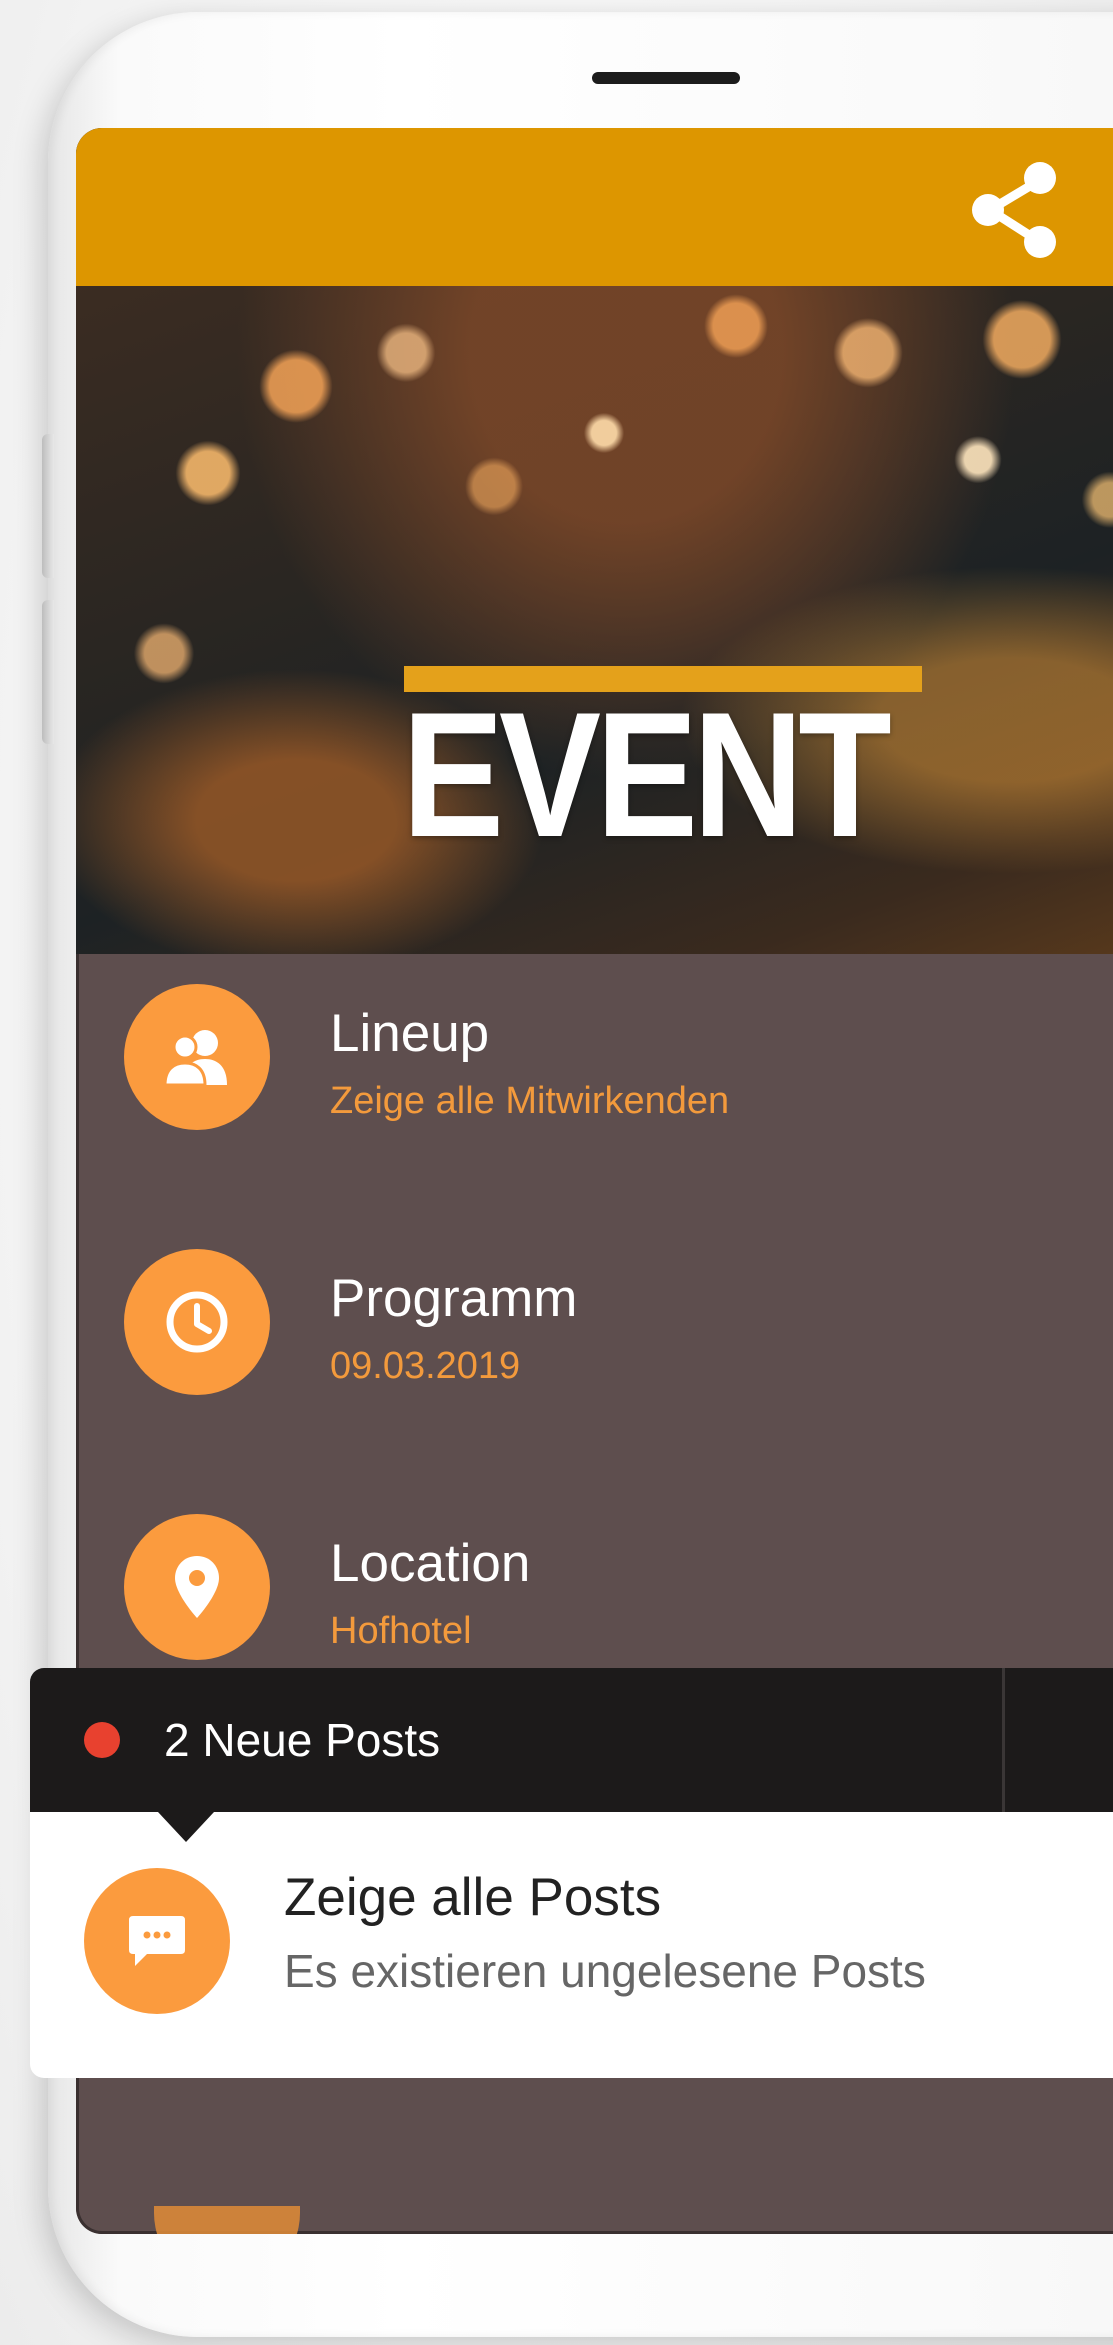 Image resolution: width=1113 pixels, height=2345 pixels. What do you see at coordinates (571, 1740) in the screenshot?
I see `posts-header: 2 Neue Posts` at bounding box center [571, 1740].